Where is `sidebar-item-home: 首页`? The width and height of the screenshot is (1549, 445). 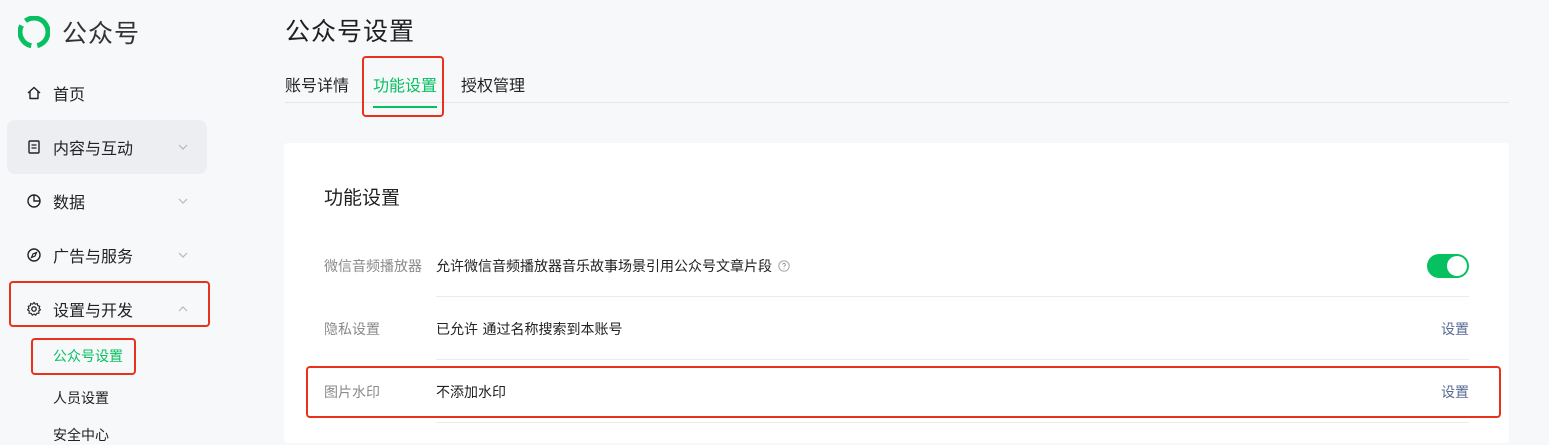 sidebar-item-home: 首页 is located at coordinates (107, 93).